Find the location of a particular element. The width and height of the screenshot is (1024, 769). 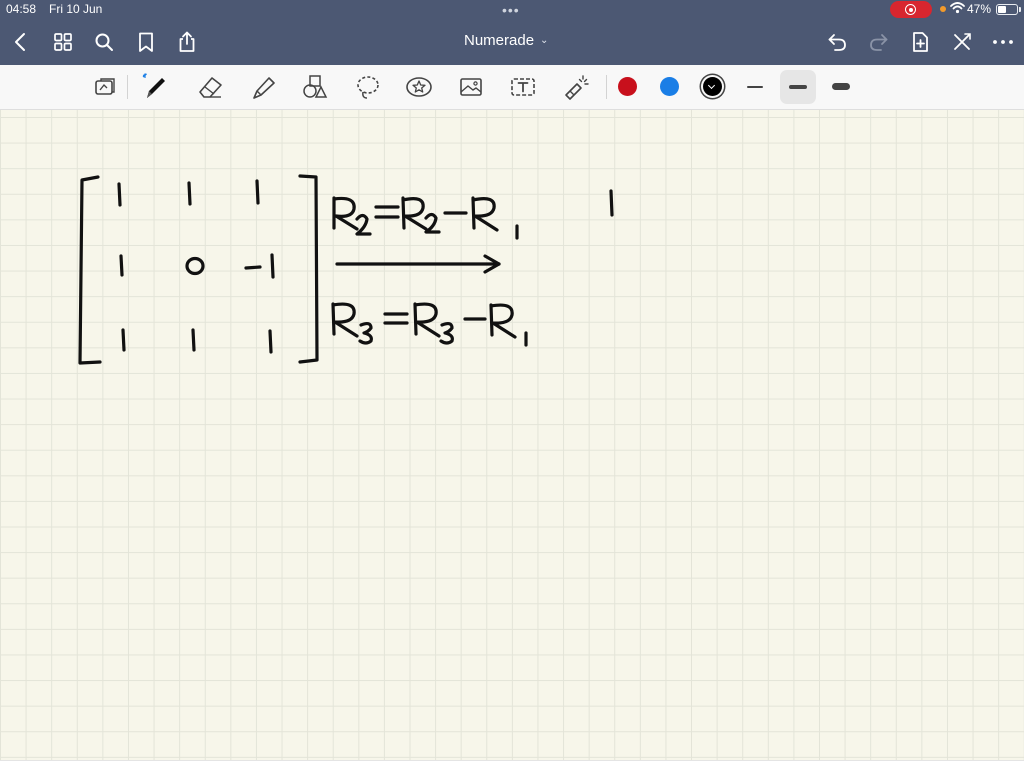

handwritten-ink-drawing is located at coordinates (346, 269).